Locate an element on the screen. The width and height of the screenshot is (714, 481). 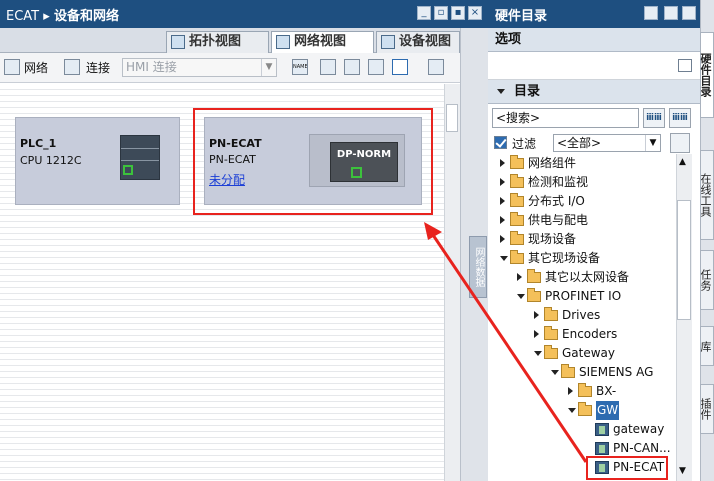
tree-item-label: 供电与配电 is located at coordinates (558, 220).